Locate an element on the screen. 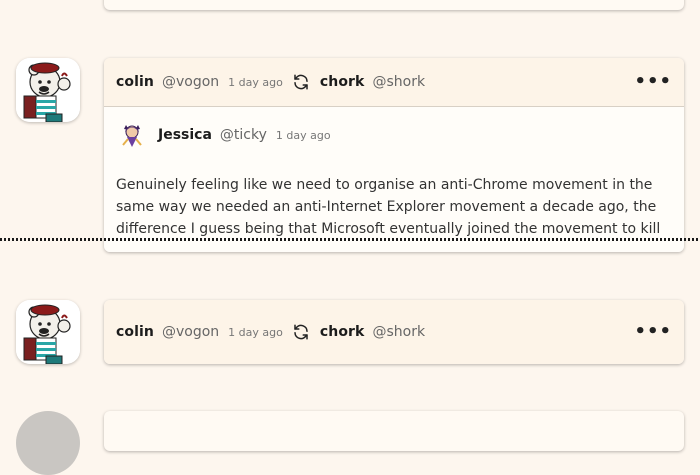 Image resolution: width=700 pixels, height=475 pixels. quoted-author-name: Jessica is located at coordinates (185, 135).